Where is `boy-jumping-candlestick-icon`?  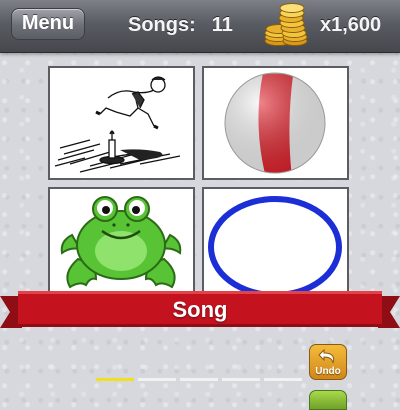 boy-jumping-candlestick-icon is located at coordinates (117, 124).